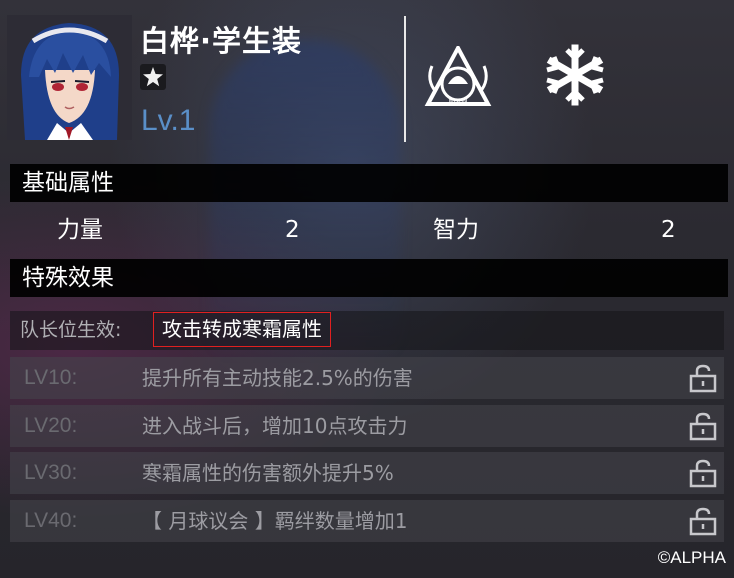 The height and width of the screenshot is (578, 734). I want to click on attribute-intelligence-value: 2, so click(668, 230).